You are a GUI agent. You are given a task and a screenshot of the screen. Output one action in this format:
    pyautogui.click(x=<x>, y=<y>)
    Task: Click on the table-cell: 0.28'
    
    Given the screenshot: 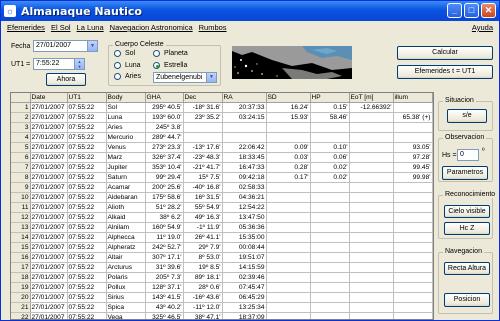 What is the action you would take?
    pyautogui.click(x=288, y=168)
    